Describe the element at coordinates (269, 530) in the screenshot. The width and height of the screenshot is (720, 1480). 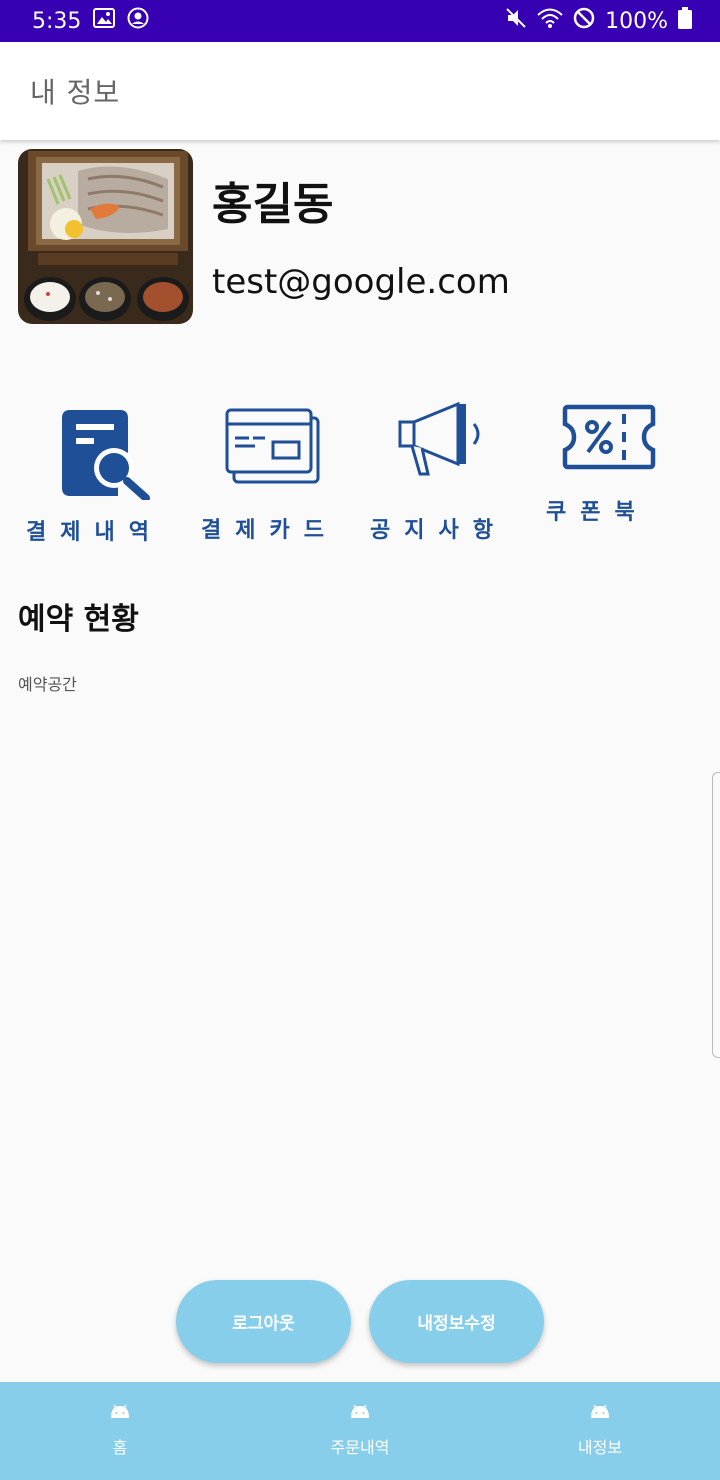
I see `menu-label-payment-card: 결제카드` at that location.